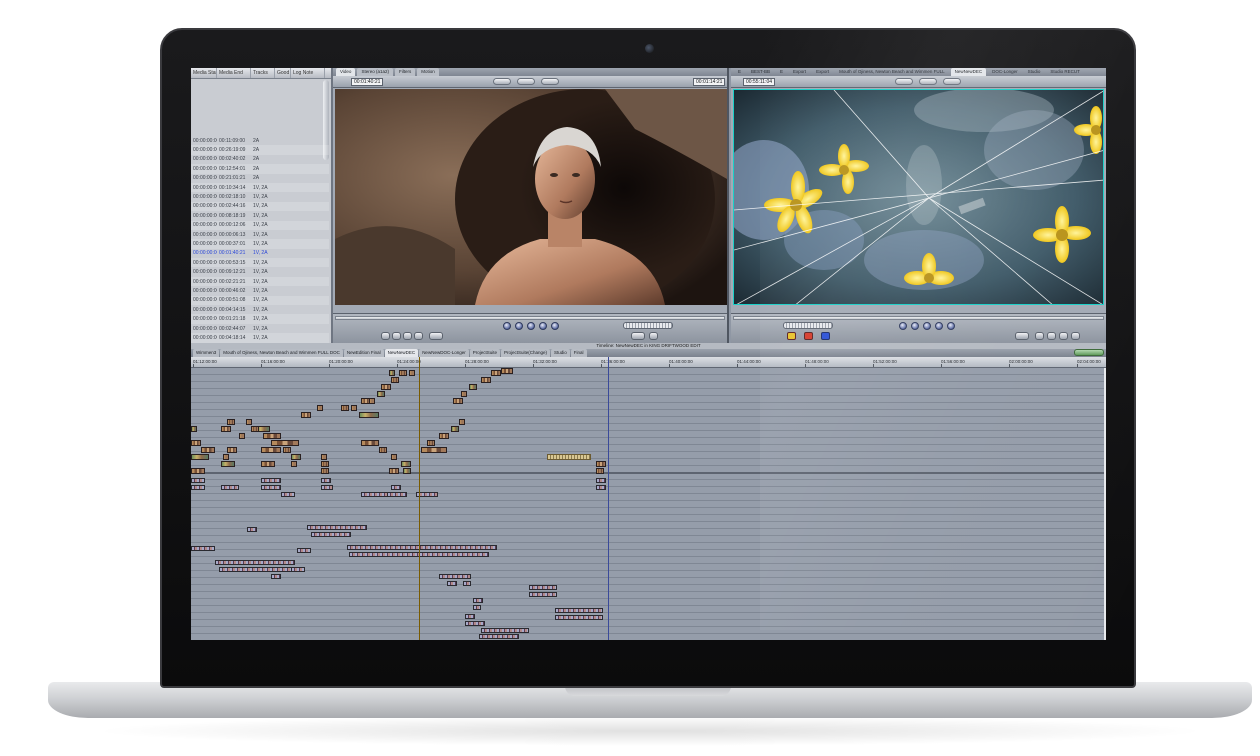 The height and width of the screenshot is (756, 1260). Describe the element at coordinates (1065, 72) in the screenshot. I see `canvas-tab: Studio RECUT` at that location.